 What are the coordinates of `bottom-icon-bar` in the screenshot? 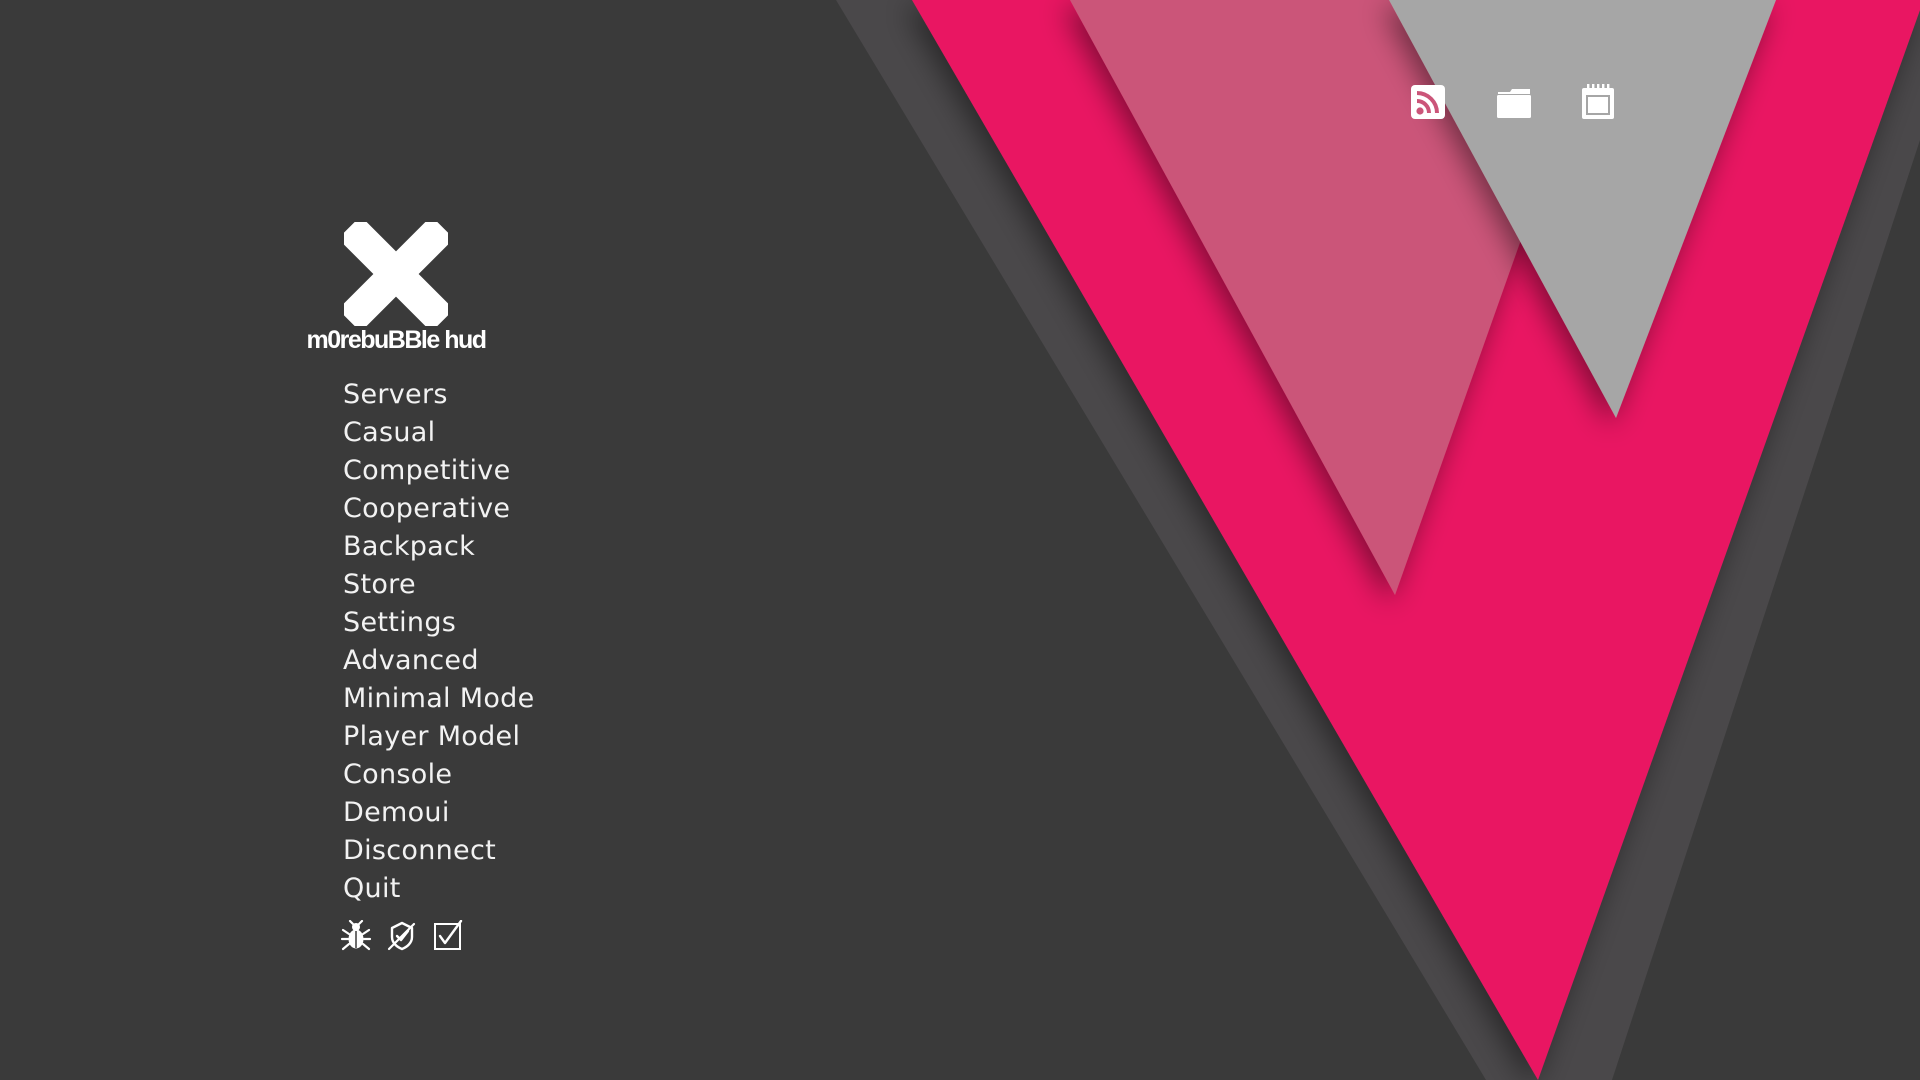 It's located at (402, 936).